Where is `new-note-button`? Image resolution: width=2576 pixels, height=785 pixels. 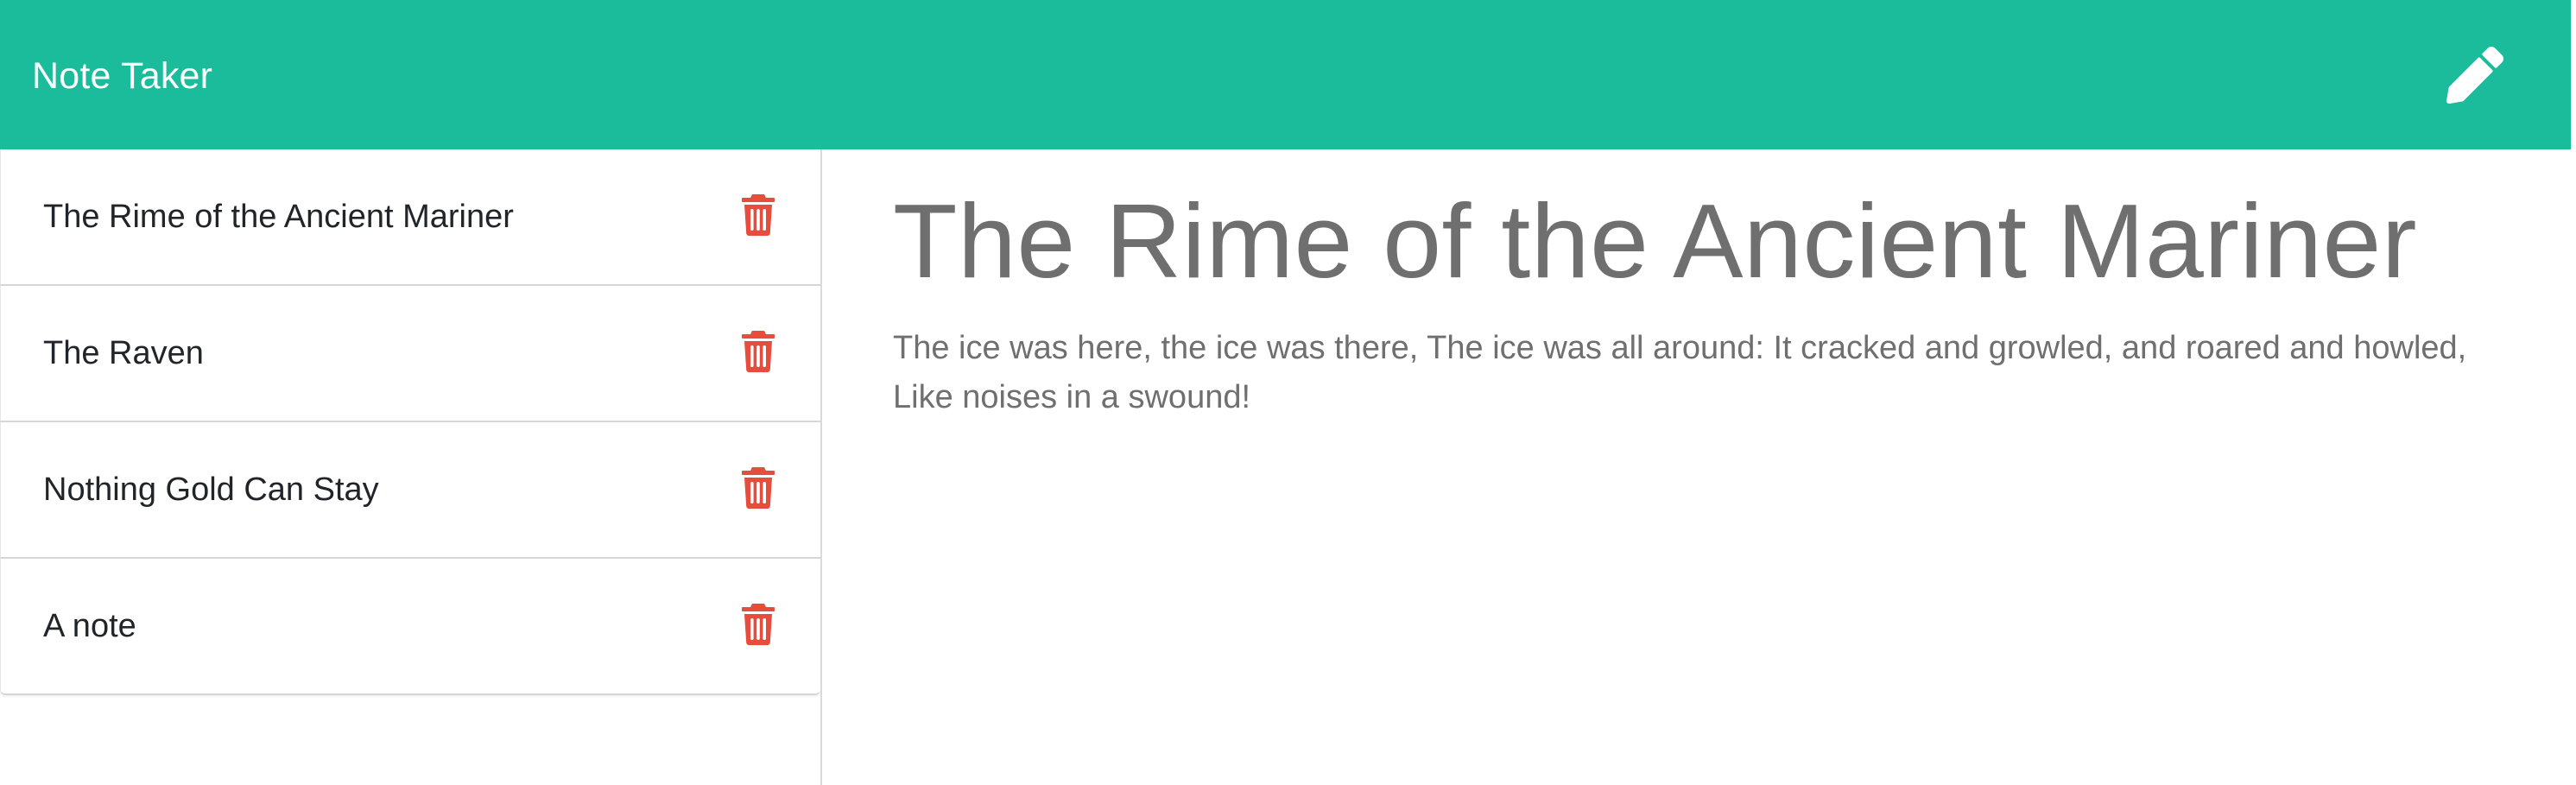
new-note-button is located at coordinates (2475, 75).